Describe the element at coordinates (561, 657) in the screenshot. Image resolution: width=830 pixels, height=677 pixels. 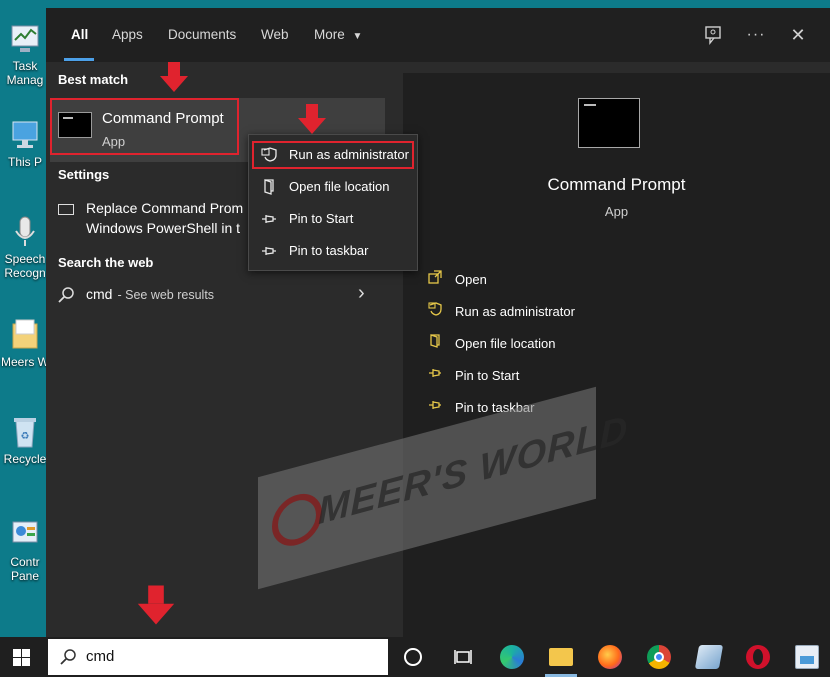
I see `file-explorer-icon` at that location.